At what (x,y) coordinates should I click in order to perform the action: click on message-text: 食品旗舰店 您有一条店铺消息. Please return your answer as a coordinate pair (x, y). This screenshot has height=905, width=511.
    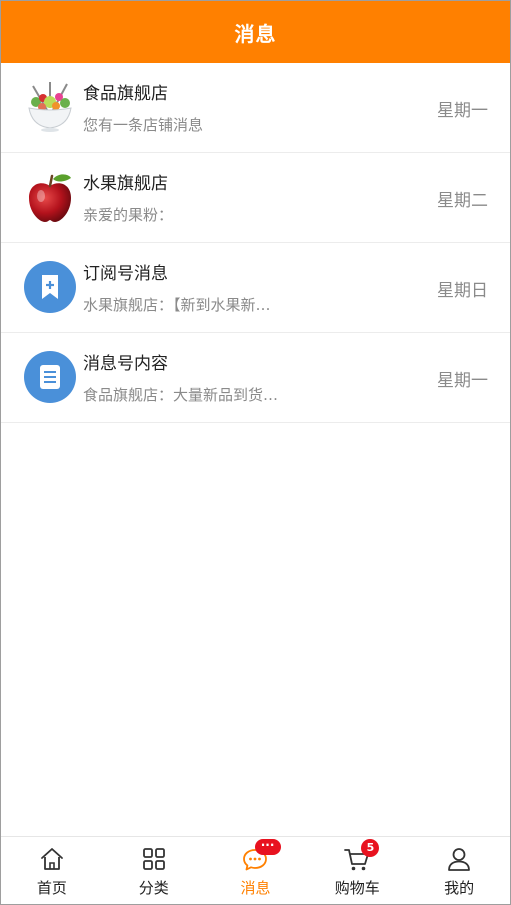
    Looking at the image, I should click on (208, 109).